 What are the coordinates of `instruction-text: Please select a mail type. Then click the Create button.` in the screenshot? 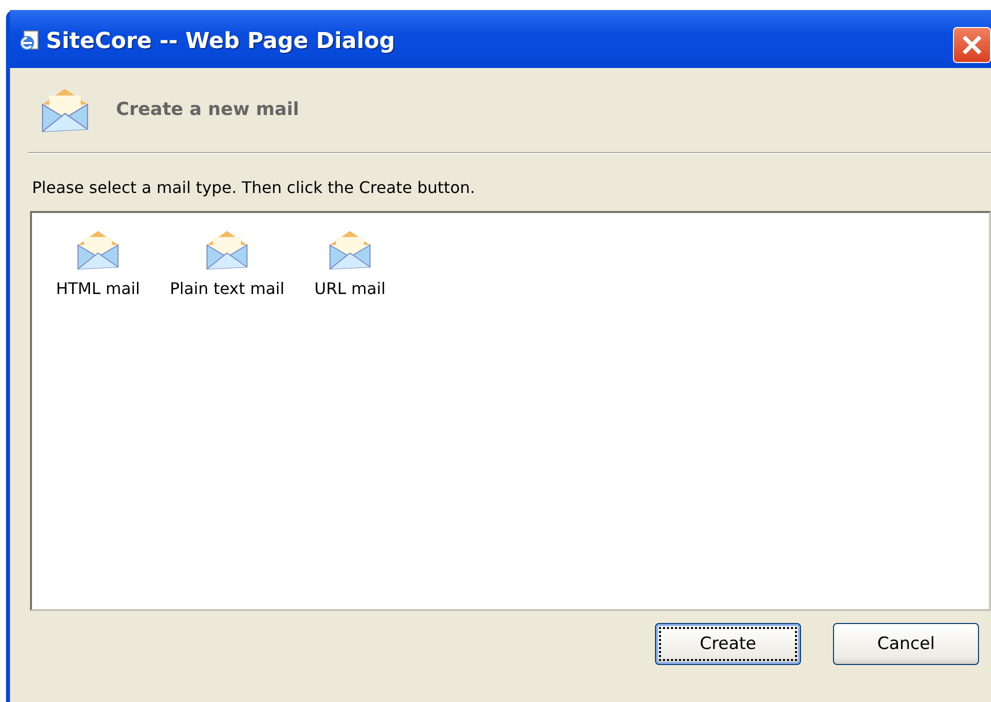 It's located at (254, 187).